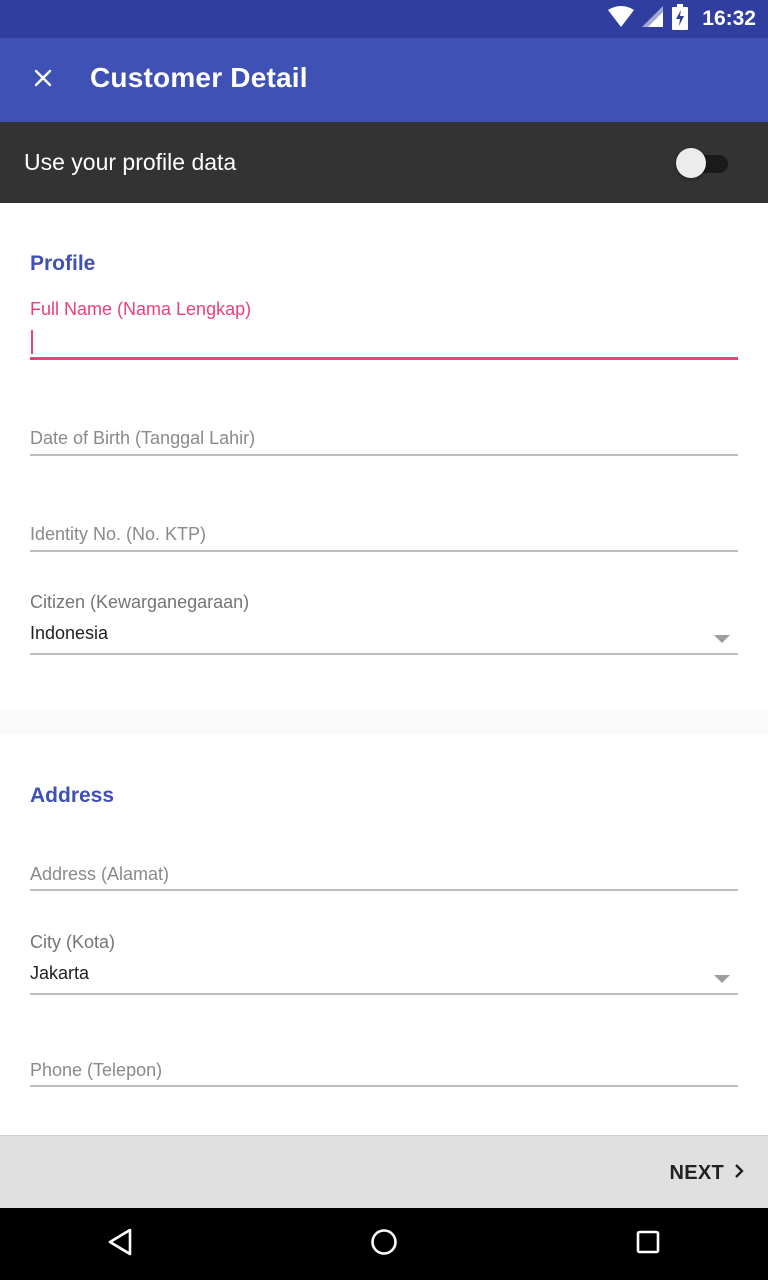 The height and width of the screenshot is (1280, 768). I want to click on status-bar: 16:32, so click(384, 19).